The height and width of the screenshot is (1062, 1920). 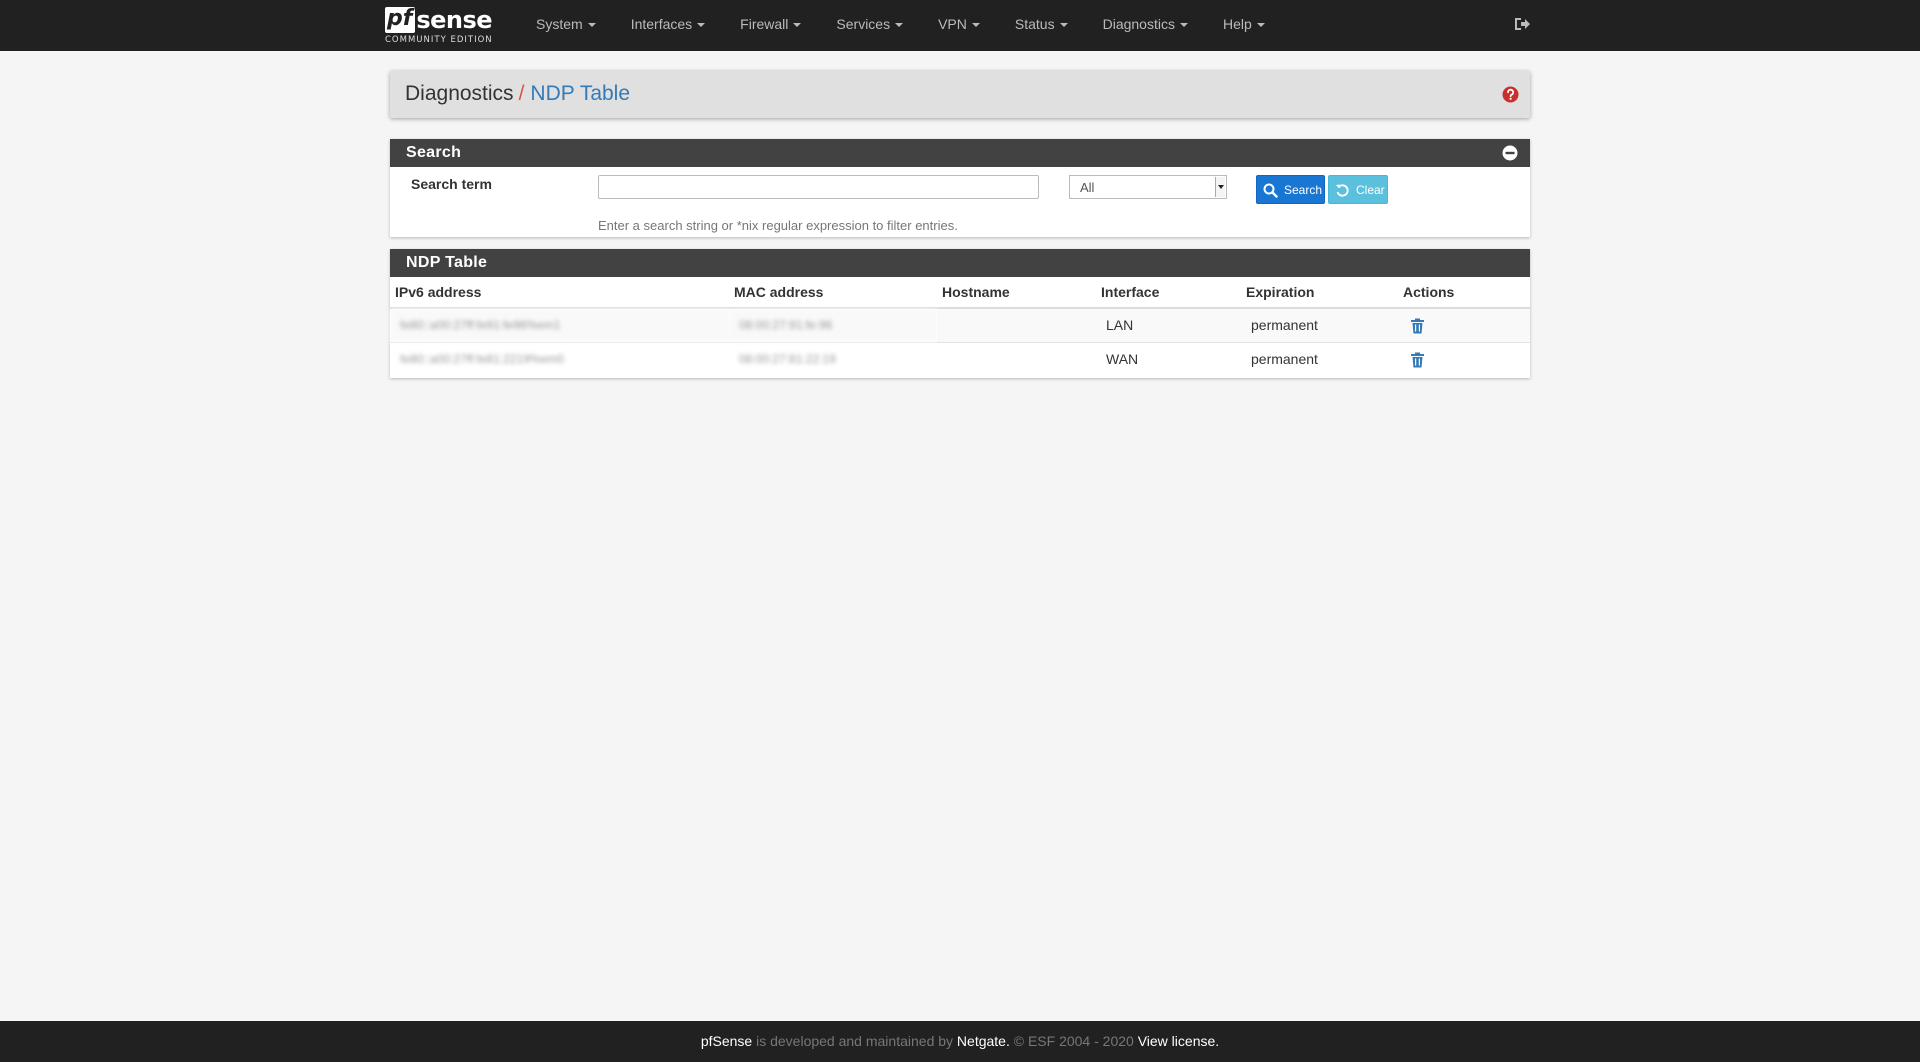 I want to click on col-expiration: Expiration, so click(x=1319, y=293).